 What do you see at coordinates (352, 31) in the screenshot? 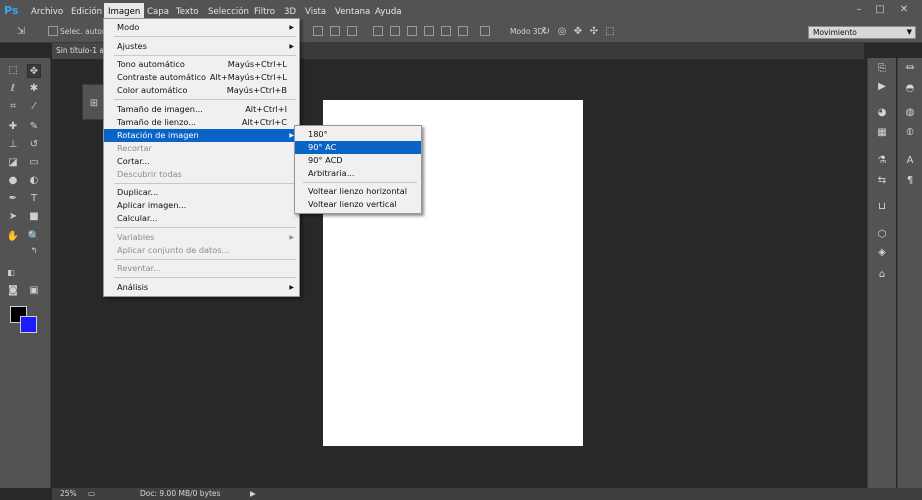
I see `align-bottom-icon` at bounding box center [352, 31].